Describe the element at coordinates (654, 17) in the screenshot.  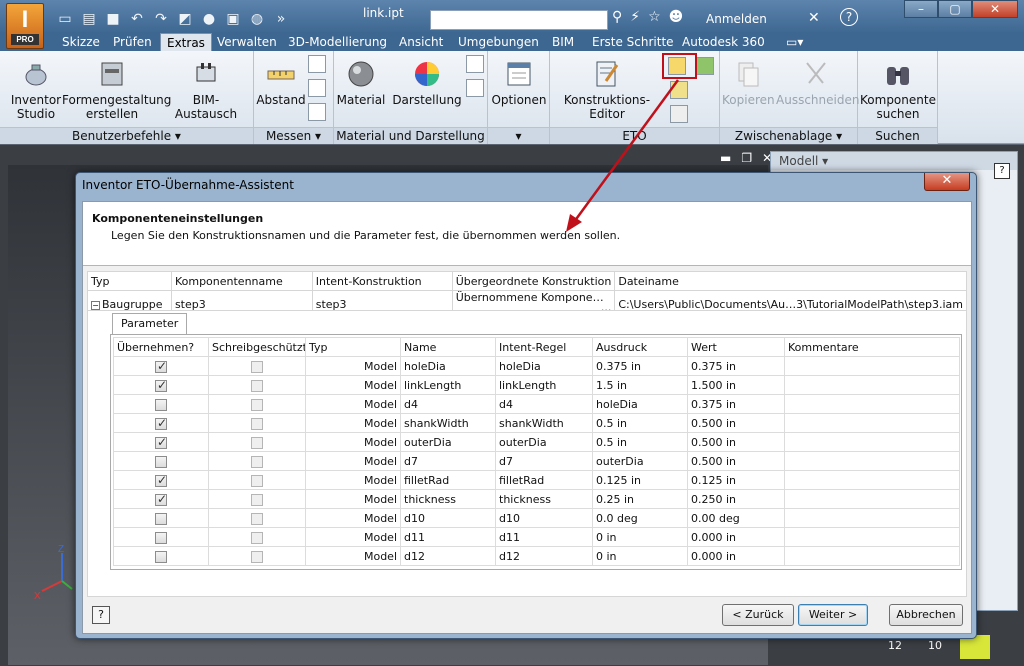
I see `favorites-star-icon: ☆` at that location.